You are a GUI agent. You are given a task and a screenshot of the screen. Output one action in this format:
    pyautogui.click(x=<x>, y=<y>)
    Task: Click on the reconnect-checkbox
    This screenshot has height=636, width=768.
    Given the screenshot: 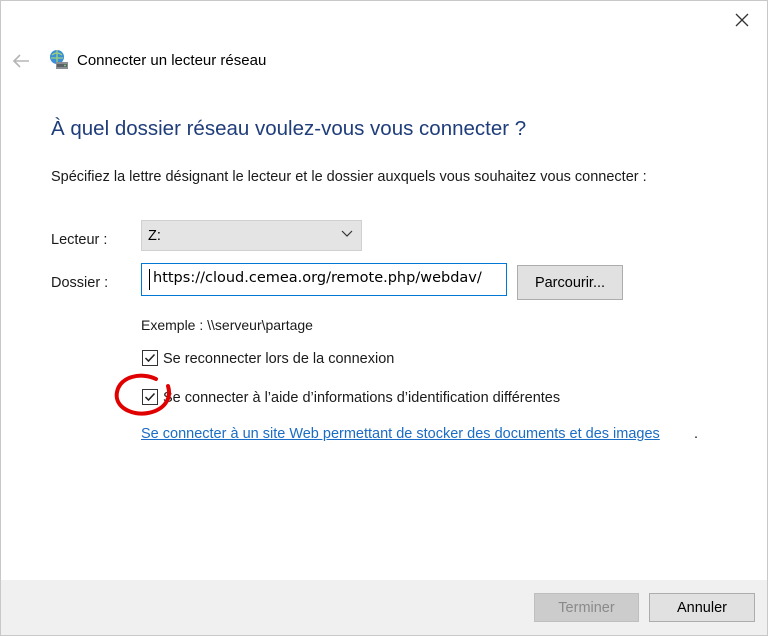 What is the action you would take?
    pyautogui.click(x=150, y=358)
    